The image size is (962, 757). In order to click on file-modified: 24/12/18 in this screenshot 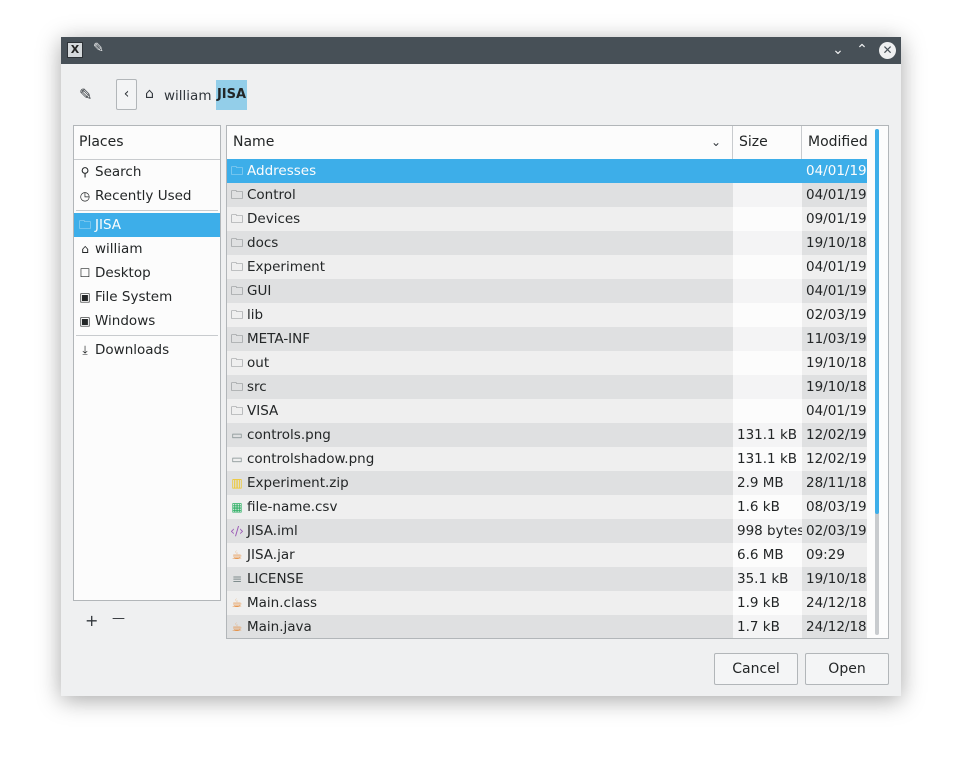, I will do `click(834, 626)`.